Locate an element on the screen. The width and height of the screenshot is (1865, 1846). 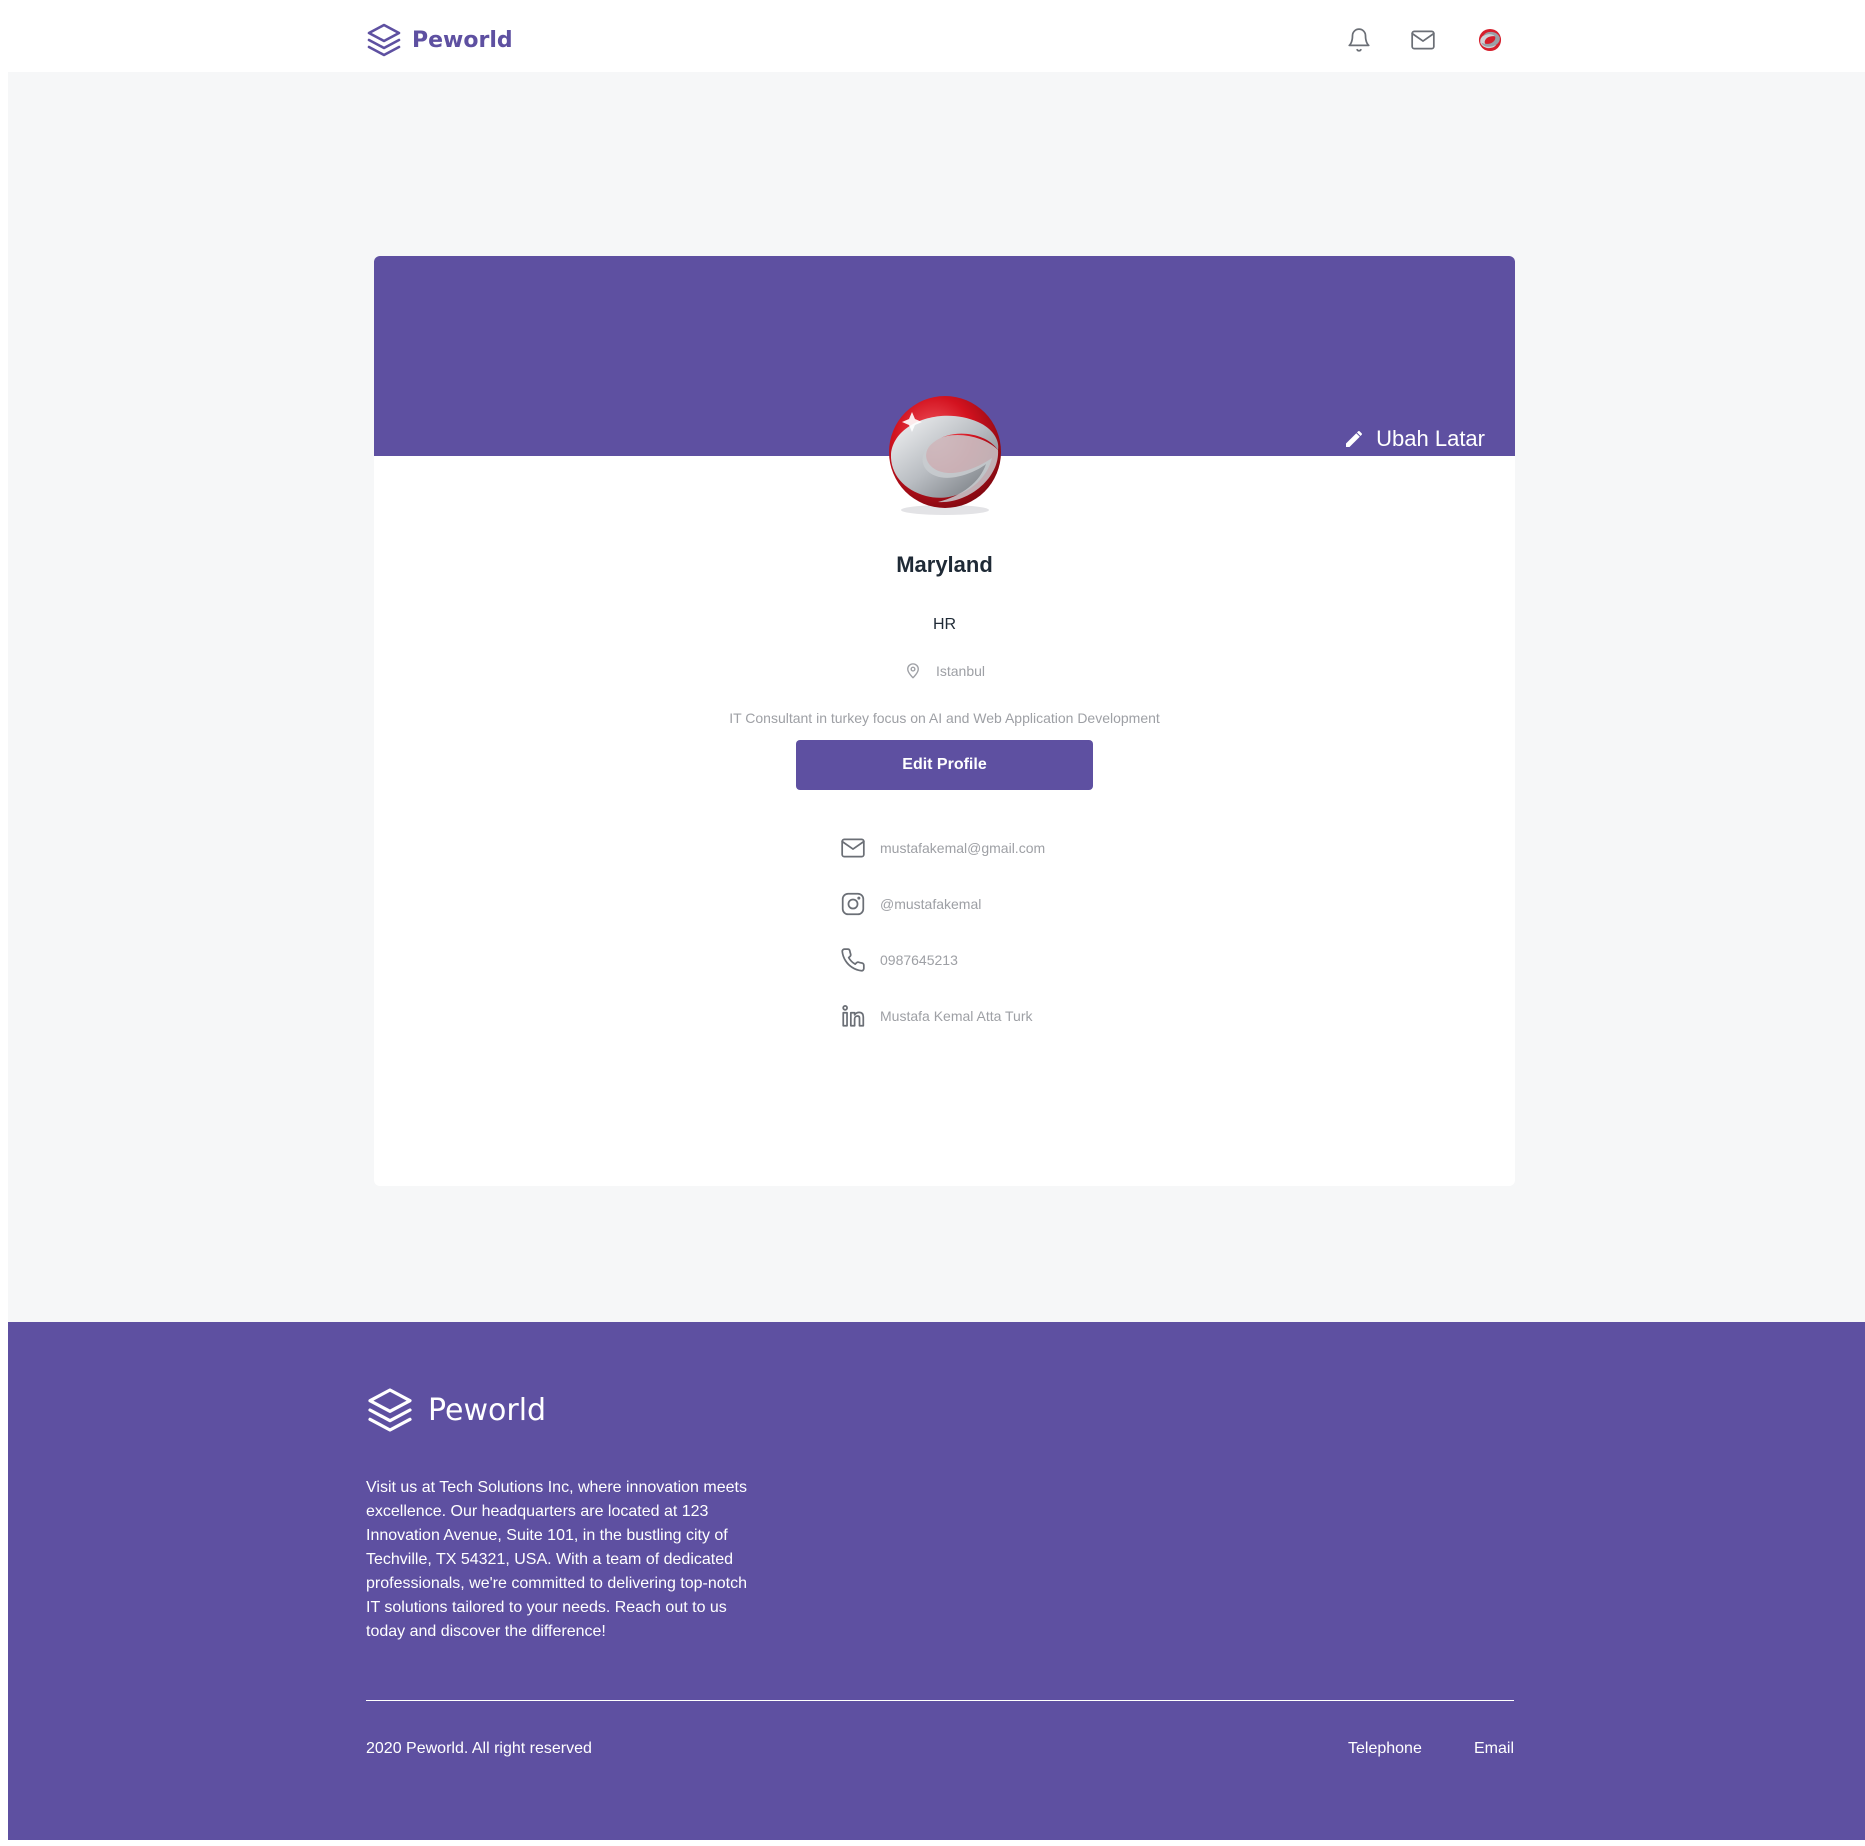
contact-instagram: @mustafakemal is located at coordinates (1040, 904).